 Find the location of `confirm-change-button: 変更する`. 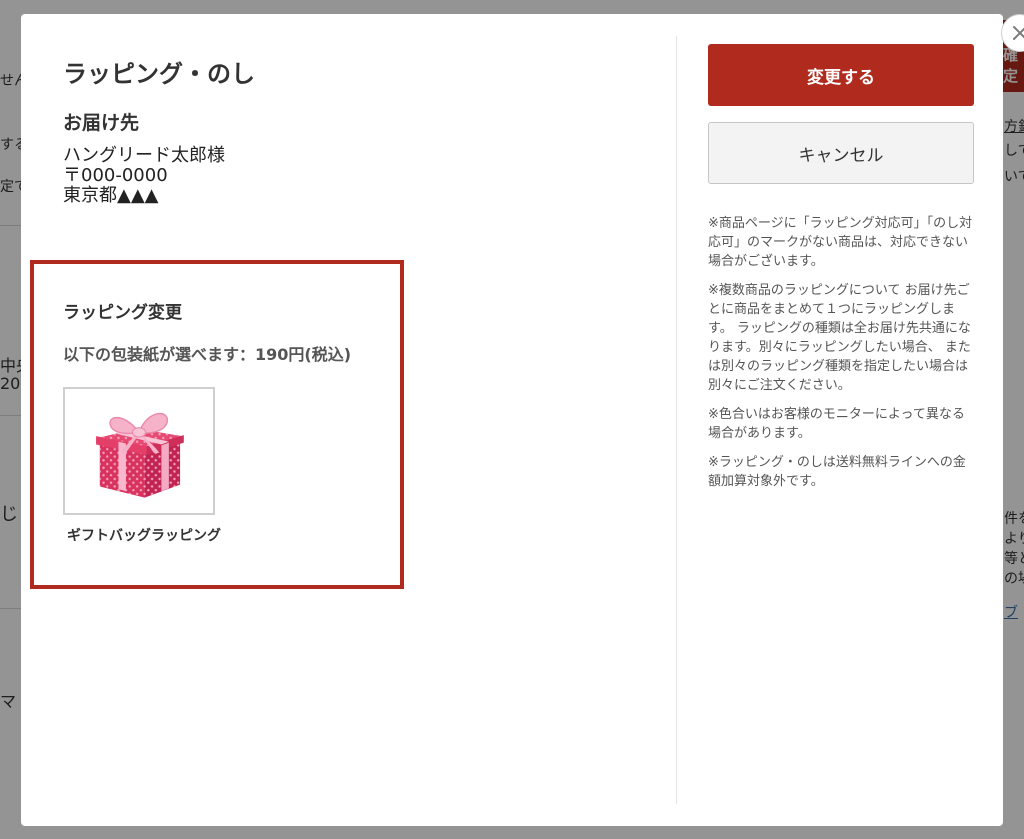

confirm-change-button: 変更する is located at coordinates (841, 75).